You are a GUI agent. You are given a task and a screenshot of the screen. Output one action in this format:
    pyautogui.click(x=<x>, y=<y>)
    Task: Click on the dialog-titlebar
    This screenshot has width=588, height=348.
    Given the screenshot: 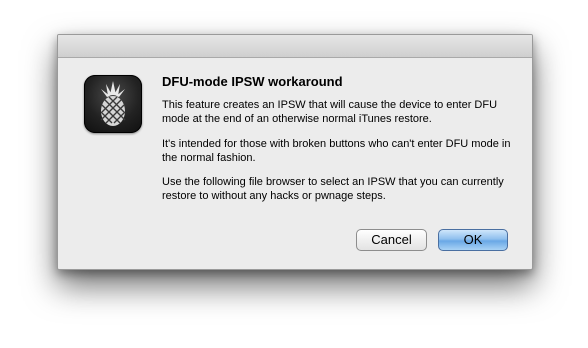 What is the action you would take?
    pyautogui.click(x=295, y=46)
    